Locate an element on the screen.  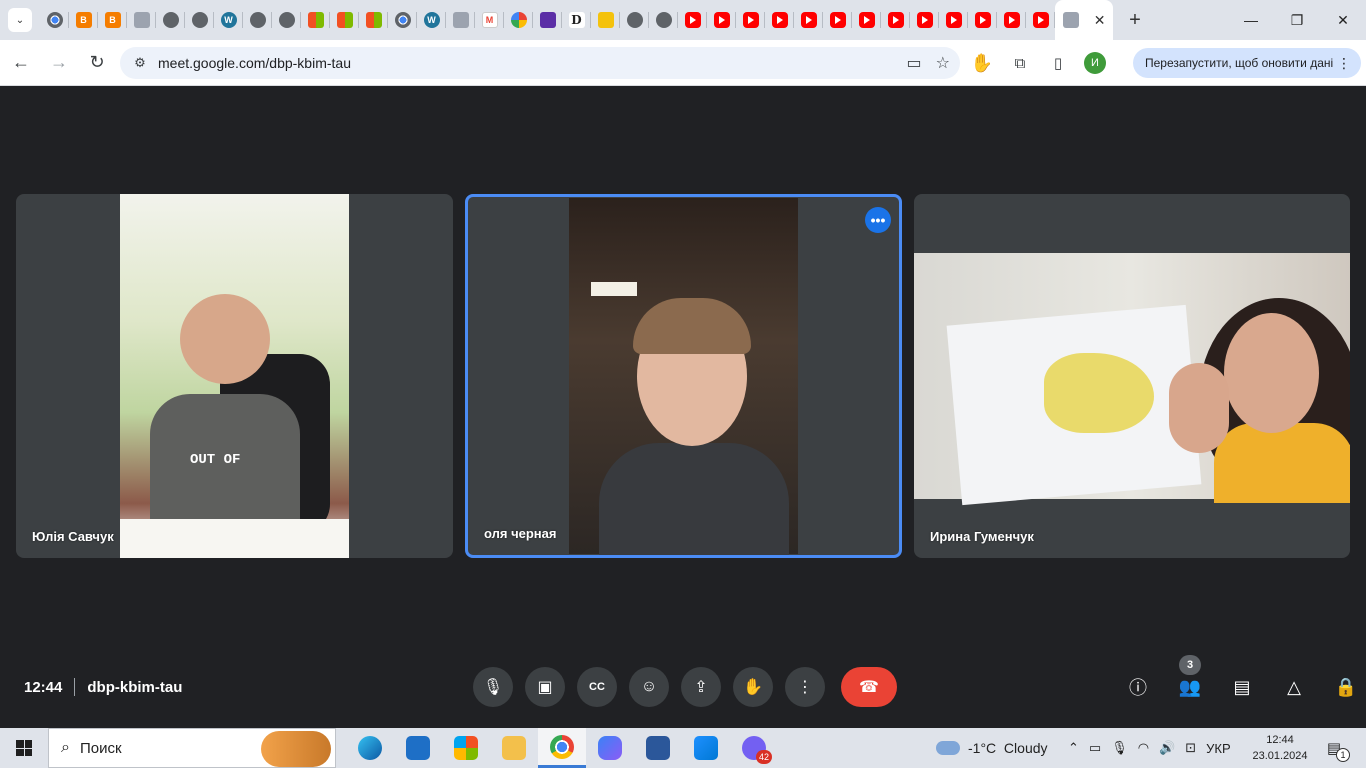
side-panel-icon: ▯ is located at coordinates (1058, 63).